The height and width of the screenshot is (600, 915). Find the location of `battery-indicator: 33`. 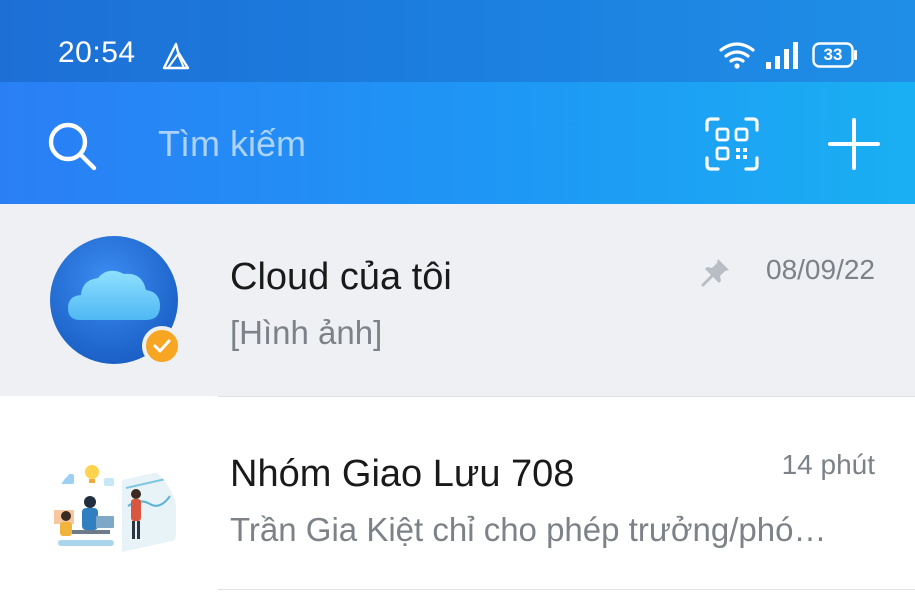

battery-indicator: 33 is located at coordinates (835, 55).